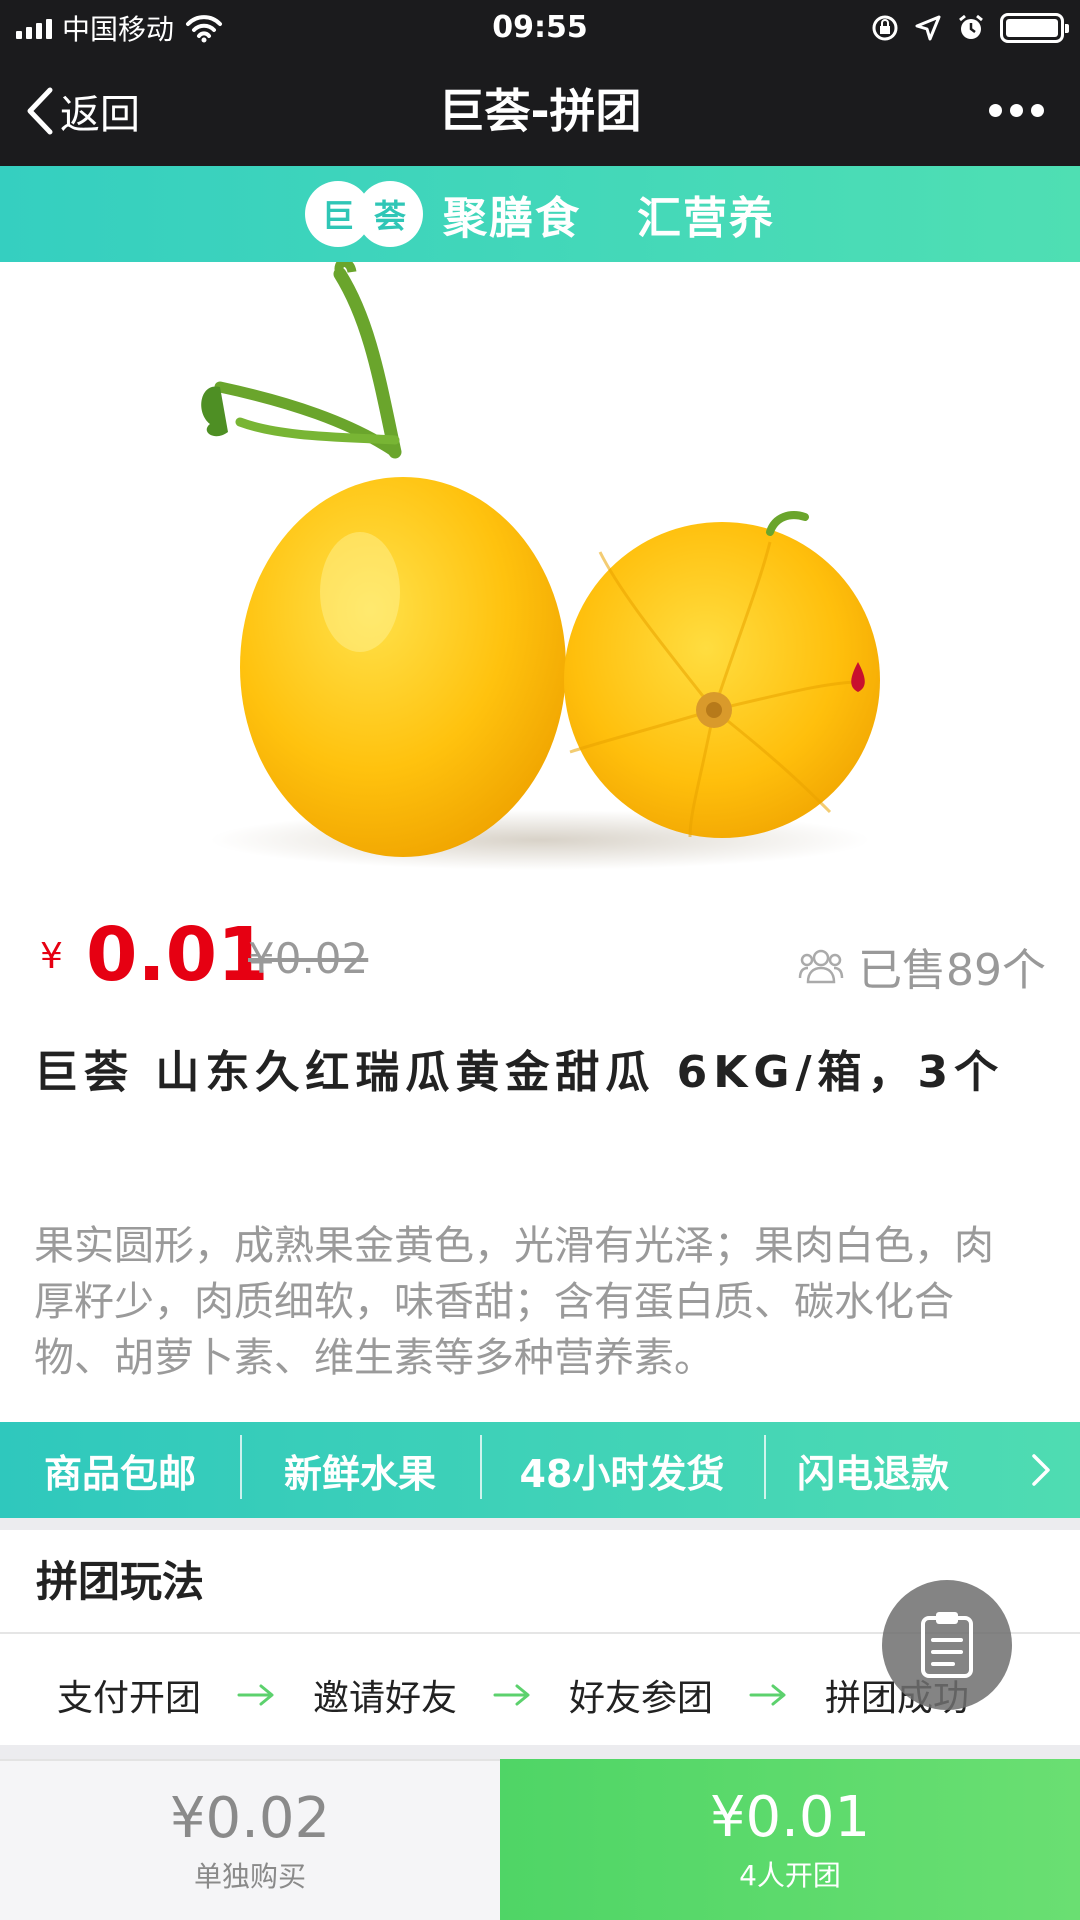 The image size is (1080, 1920). What do you see at coordinates (1016, 110) in the screenshot?
I see `more-options-button` at bounding box center [1016, 110].